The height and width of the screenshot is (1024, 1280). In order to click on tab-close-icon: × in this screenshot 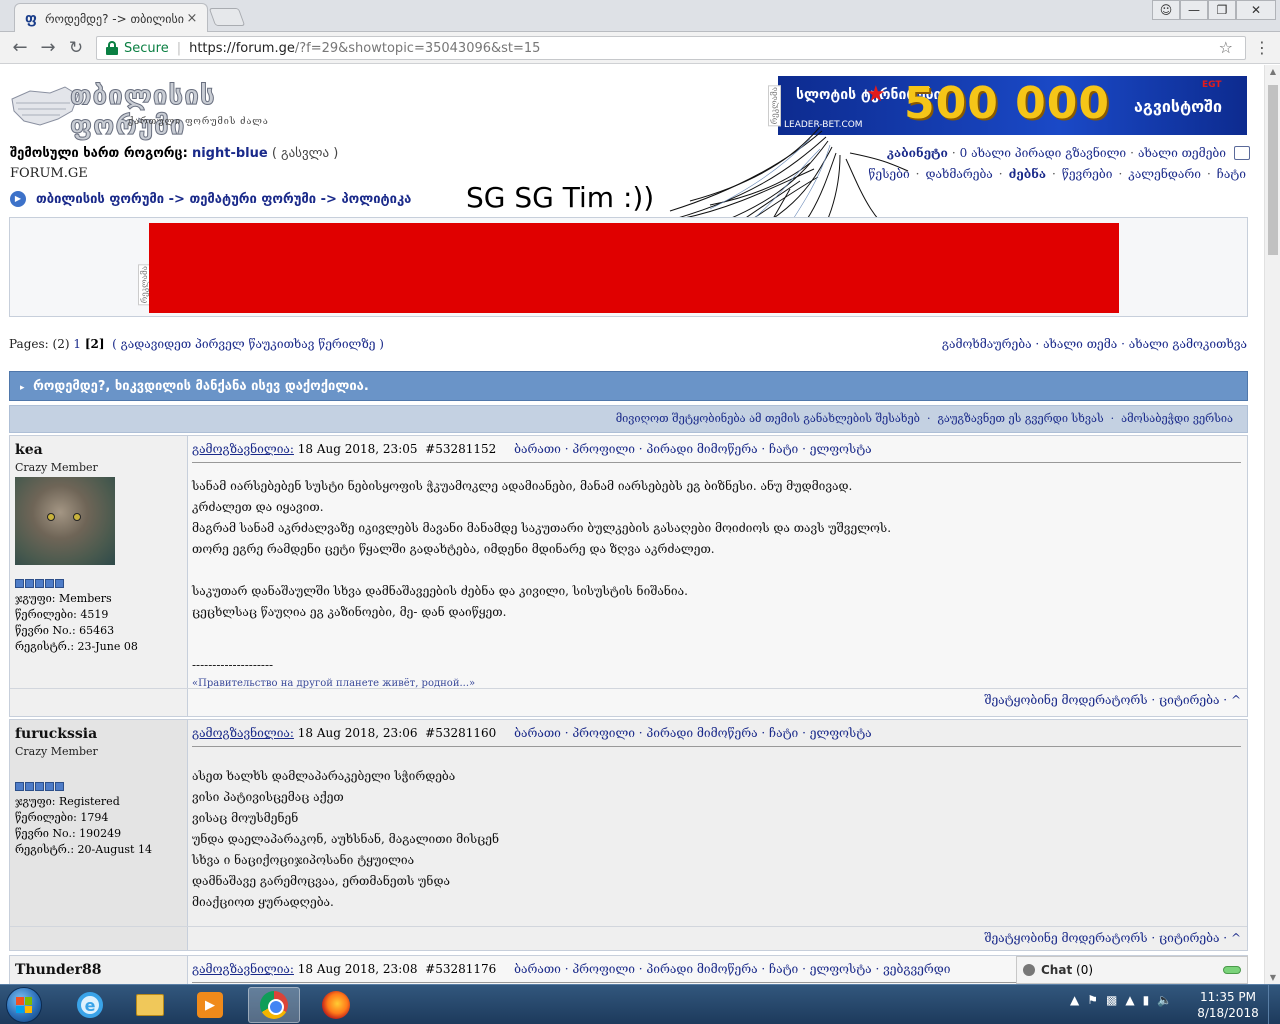, I will do `click(192, 18)`.